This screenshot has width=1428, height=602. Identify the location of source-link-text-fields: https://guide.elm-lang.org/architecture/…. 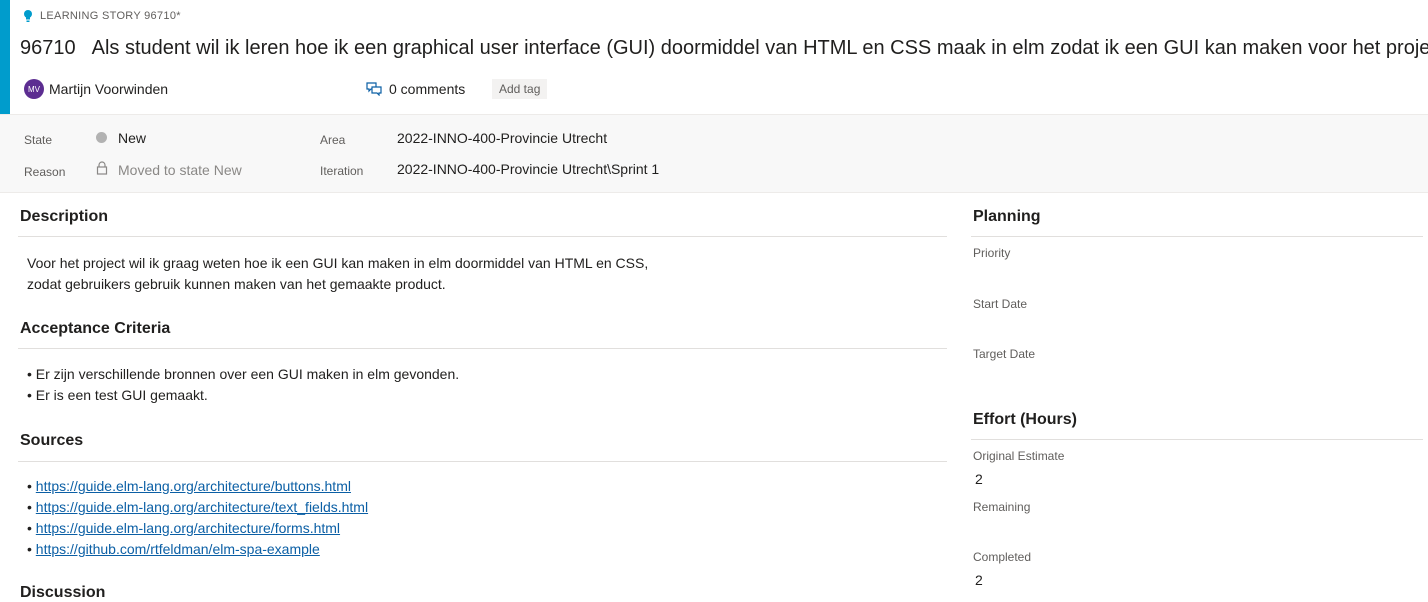
(202, 507).